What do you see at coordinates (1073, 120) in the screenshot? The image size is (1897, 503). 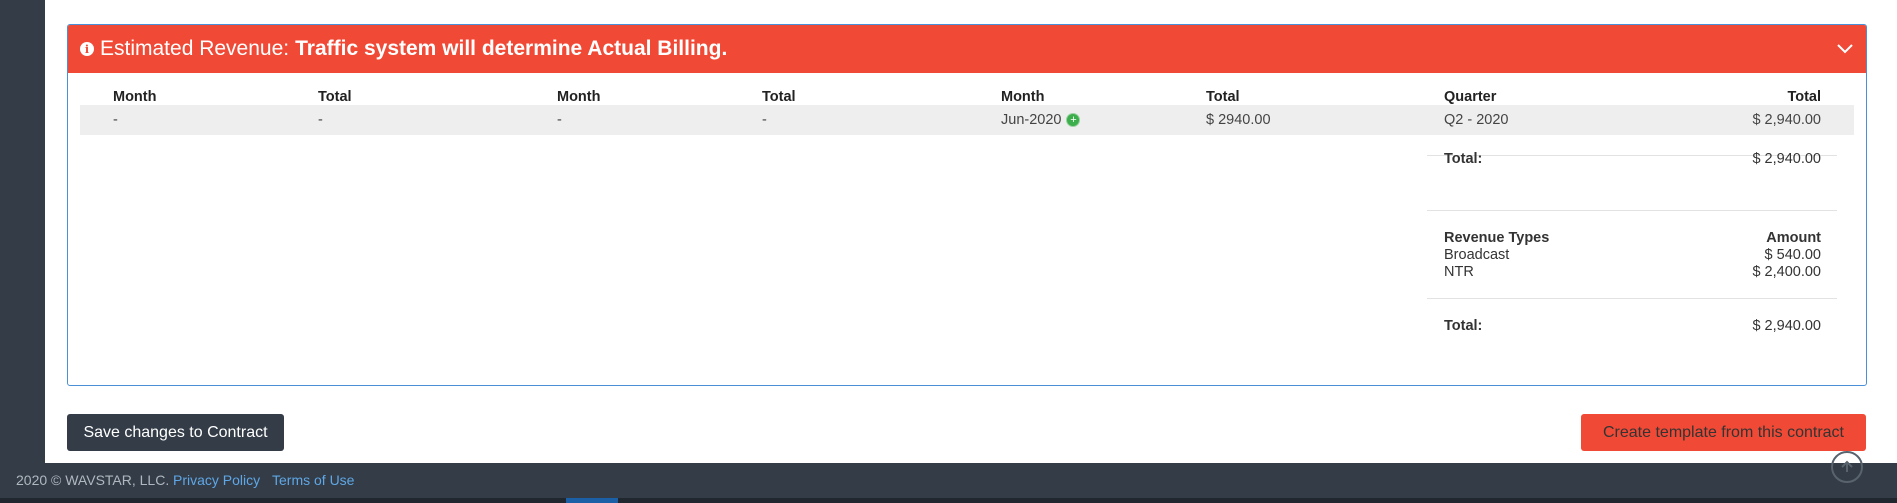 I see `plus-circle-icon: +` at bounding box center [1073, 120].